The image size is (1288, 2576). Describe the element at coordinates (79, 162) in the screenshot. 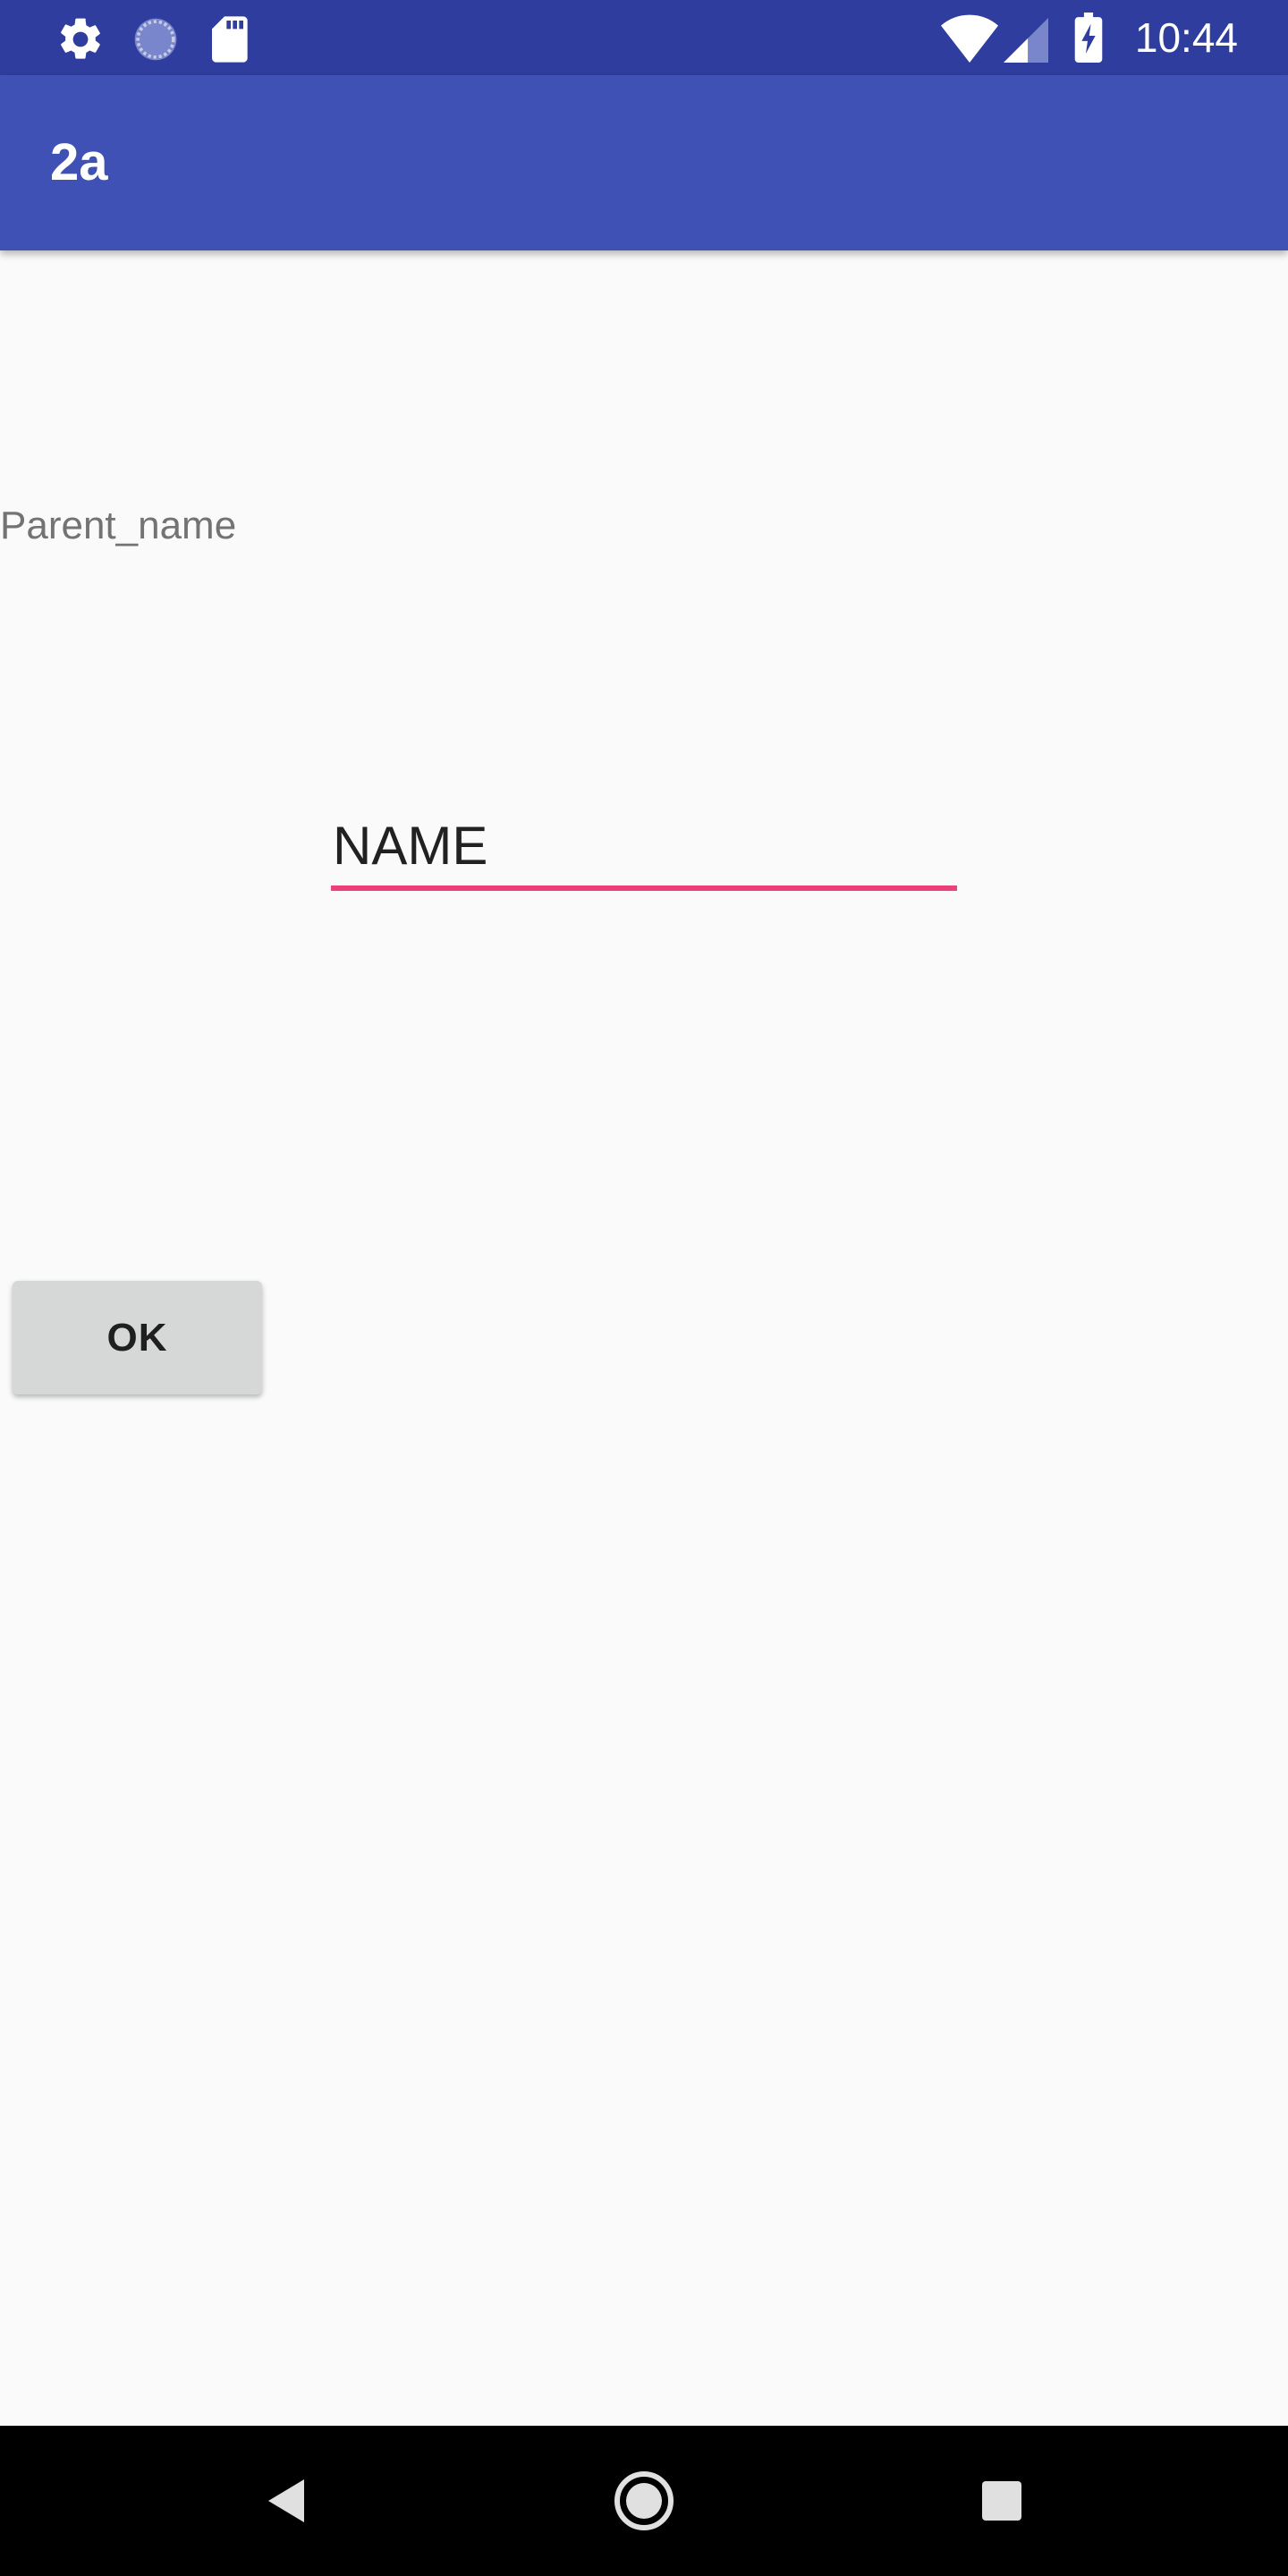

I see `app-title: 2a` at that location.